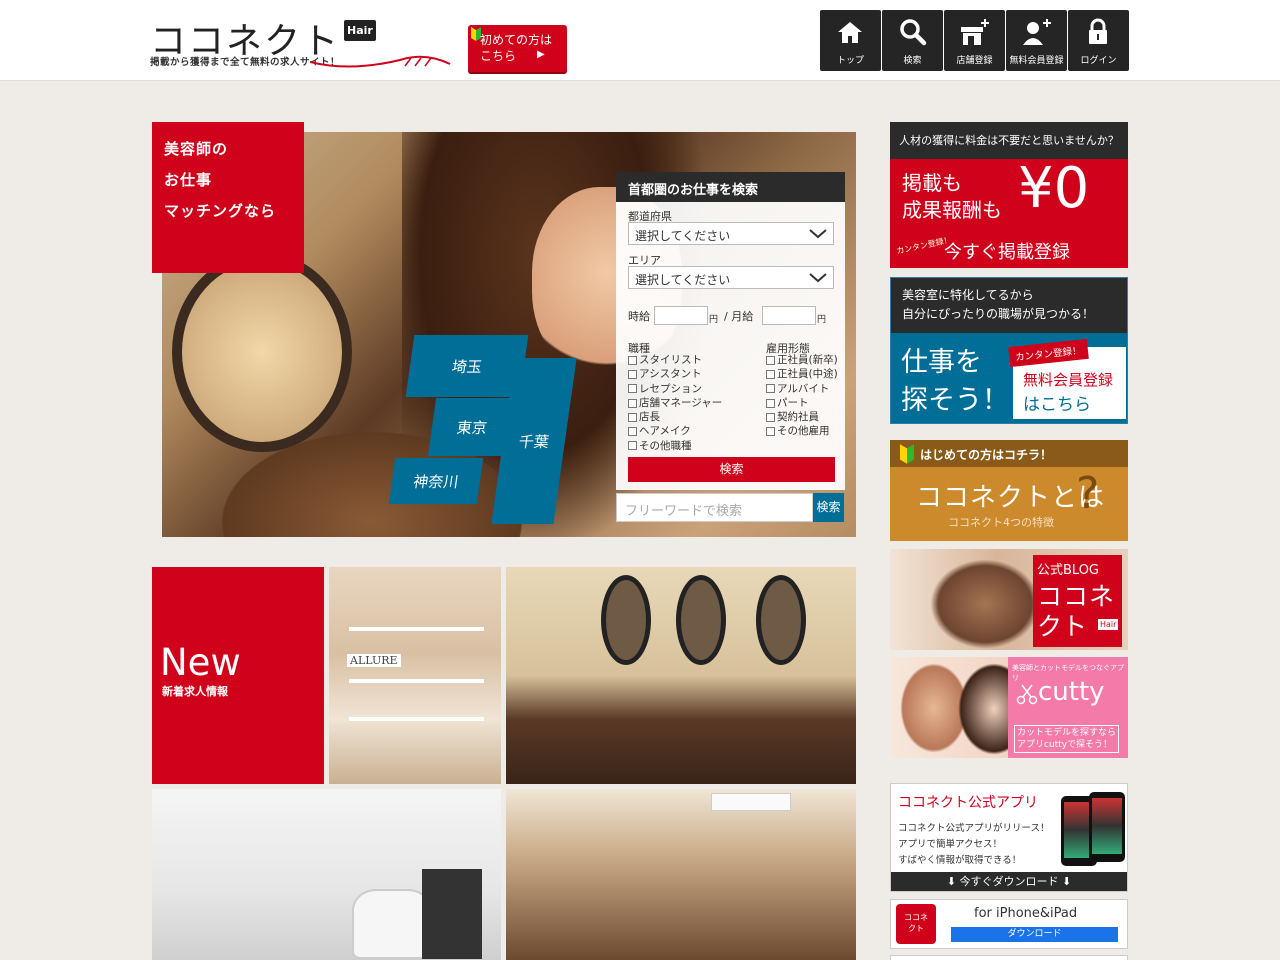  Describe the element at coordinates (985, 604) in the screenshot. I see `banner-blog-photo` at that location.